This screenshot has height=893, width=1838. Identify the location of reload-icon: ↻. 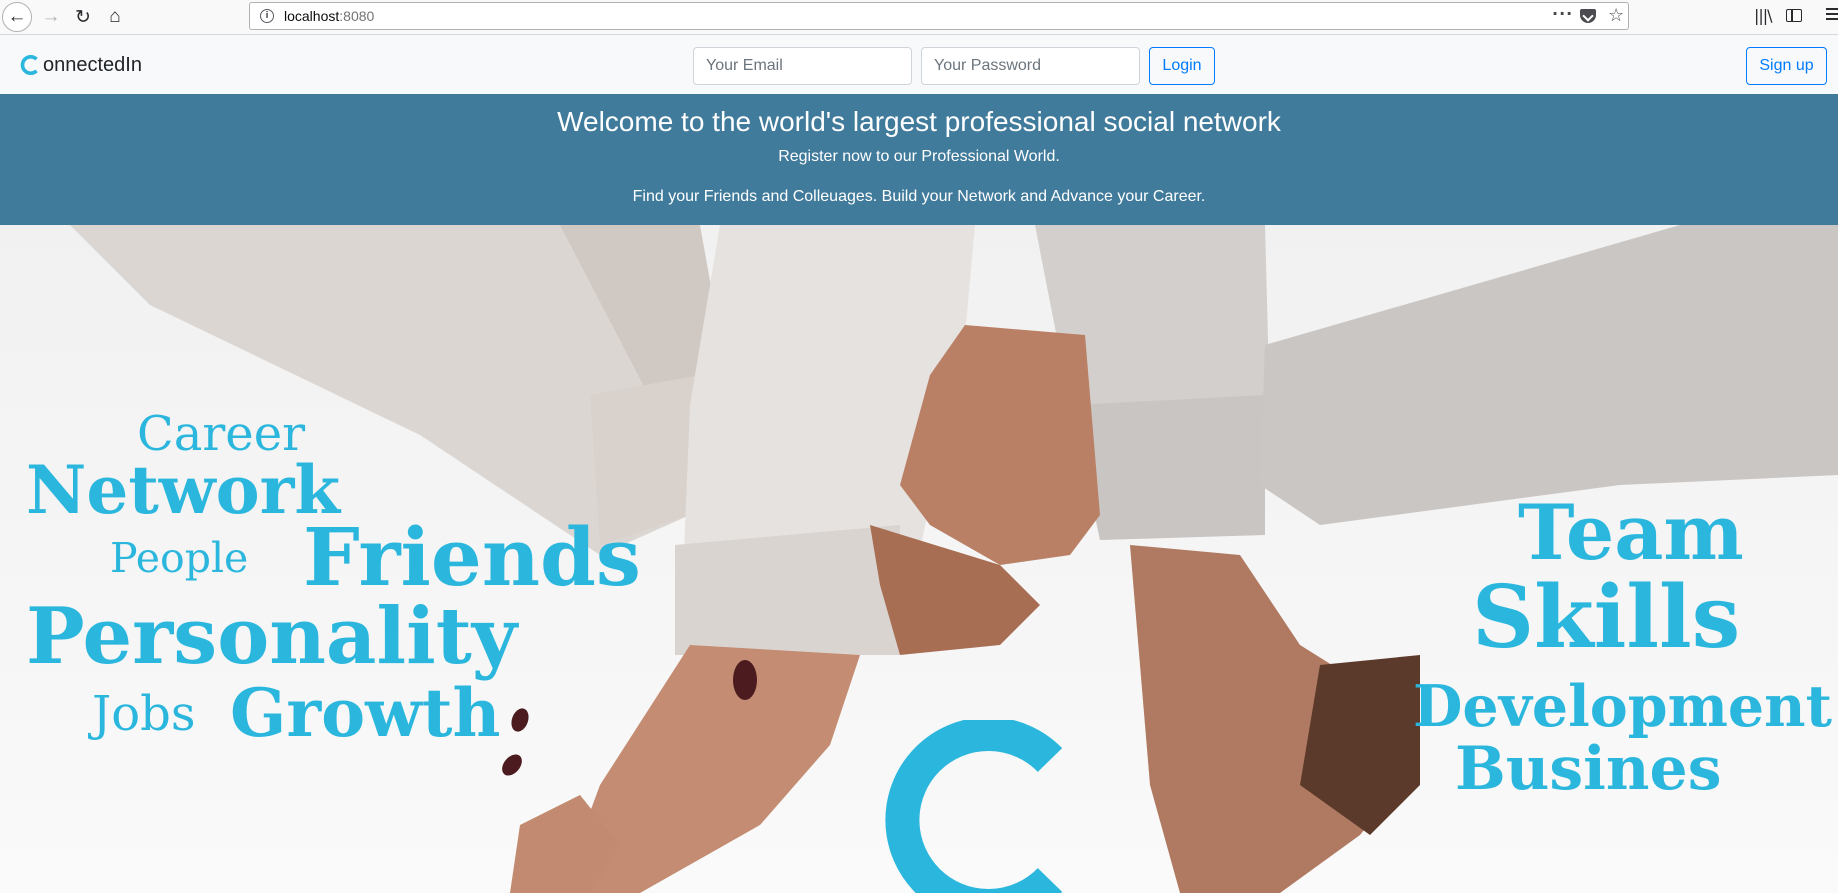
(83, 17).